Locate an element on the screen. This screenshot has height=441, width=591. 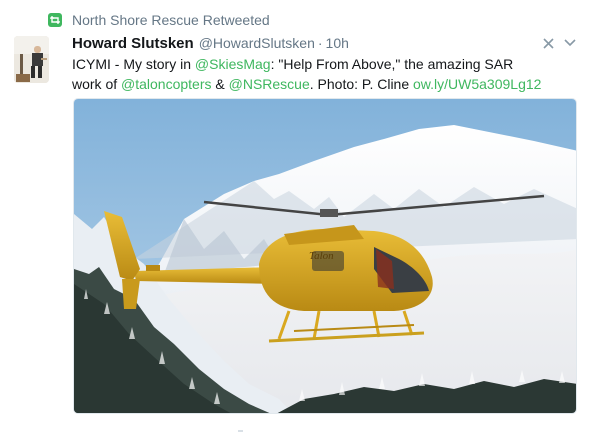
close-icon is located at coordinates (548, 43).